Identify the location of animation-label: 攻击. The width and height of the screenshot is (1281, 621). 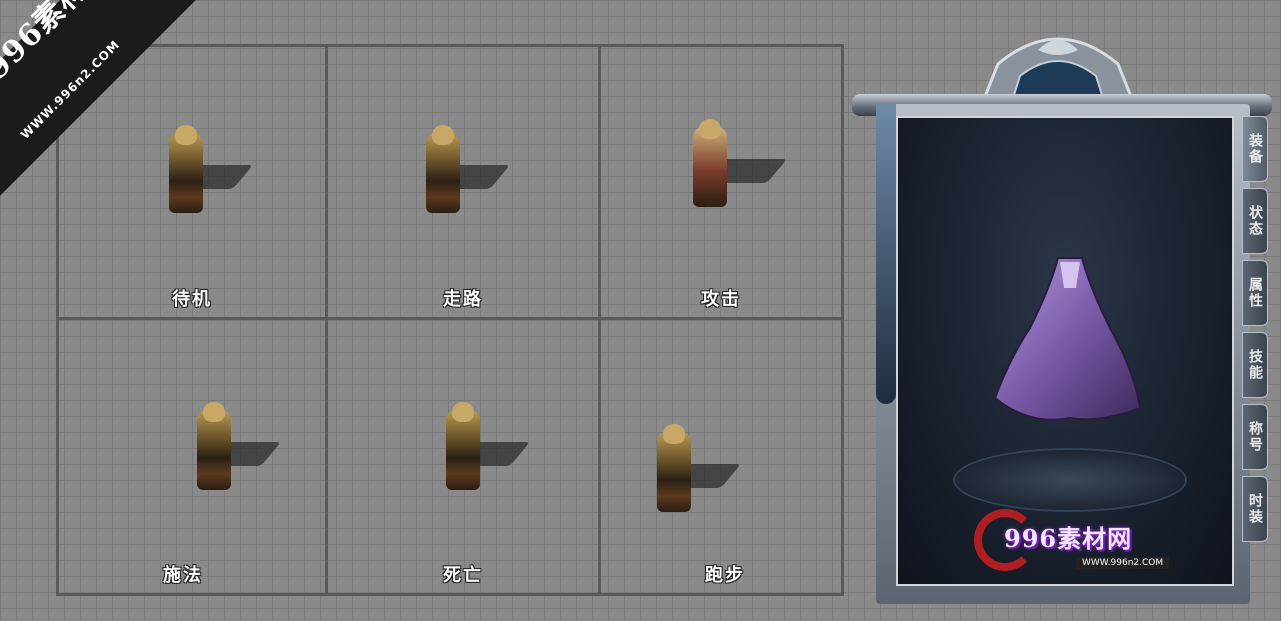
(721, 299).